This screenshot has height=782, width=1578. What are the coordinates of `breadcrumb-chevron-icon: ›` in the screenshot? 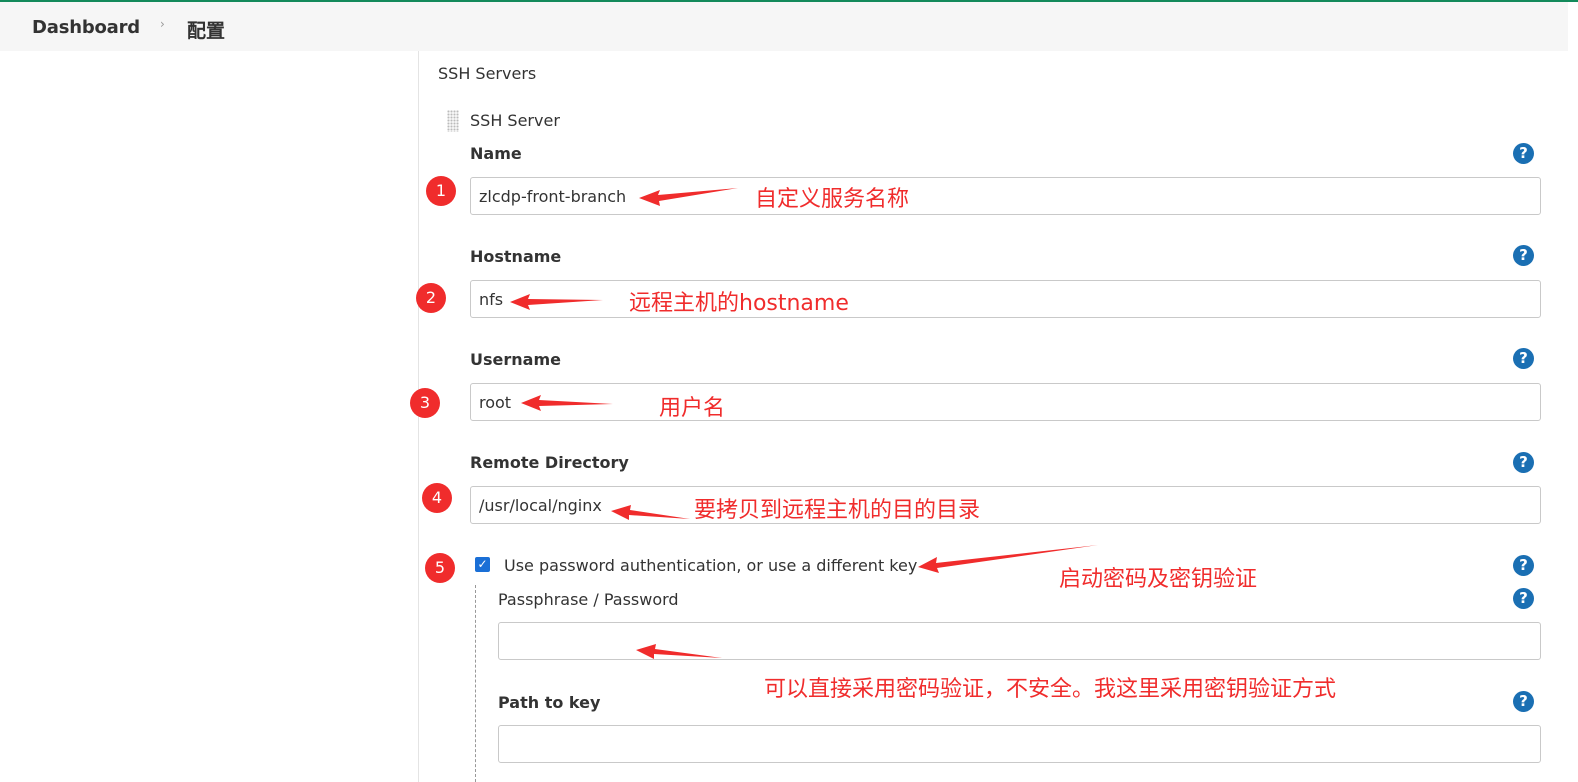 It's located at (162, 24).